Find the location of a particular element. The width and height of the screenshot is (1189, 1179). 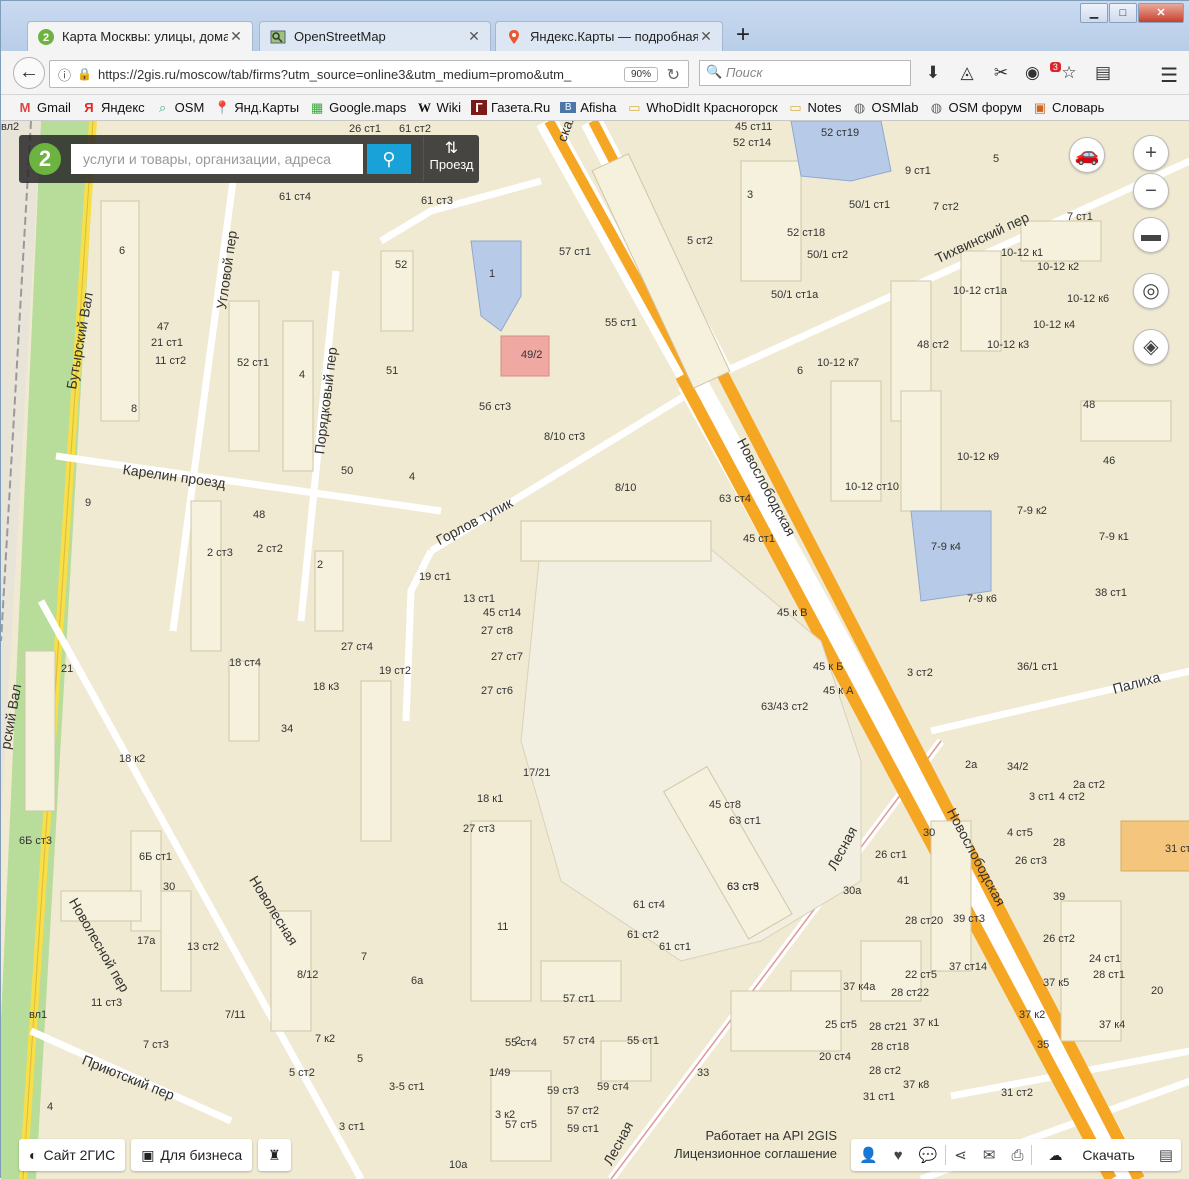

reload-icon: ↻ is located at coordinates (673, 75).